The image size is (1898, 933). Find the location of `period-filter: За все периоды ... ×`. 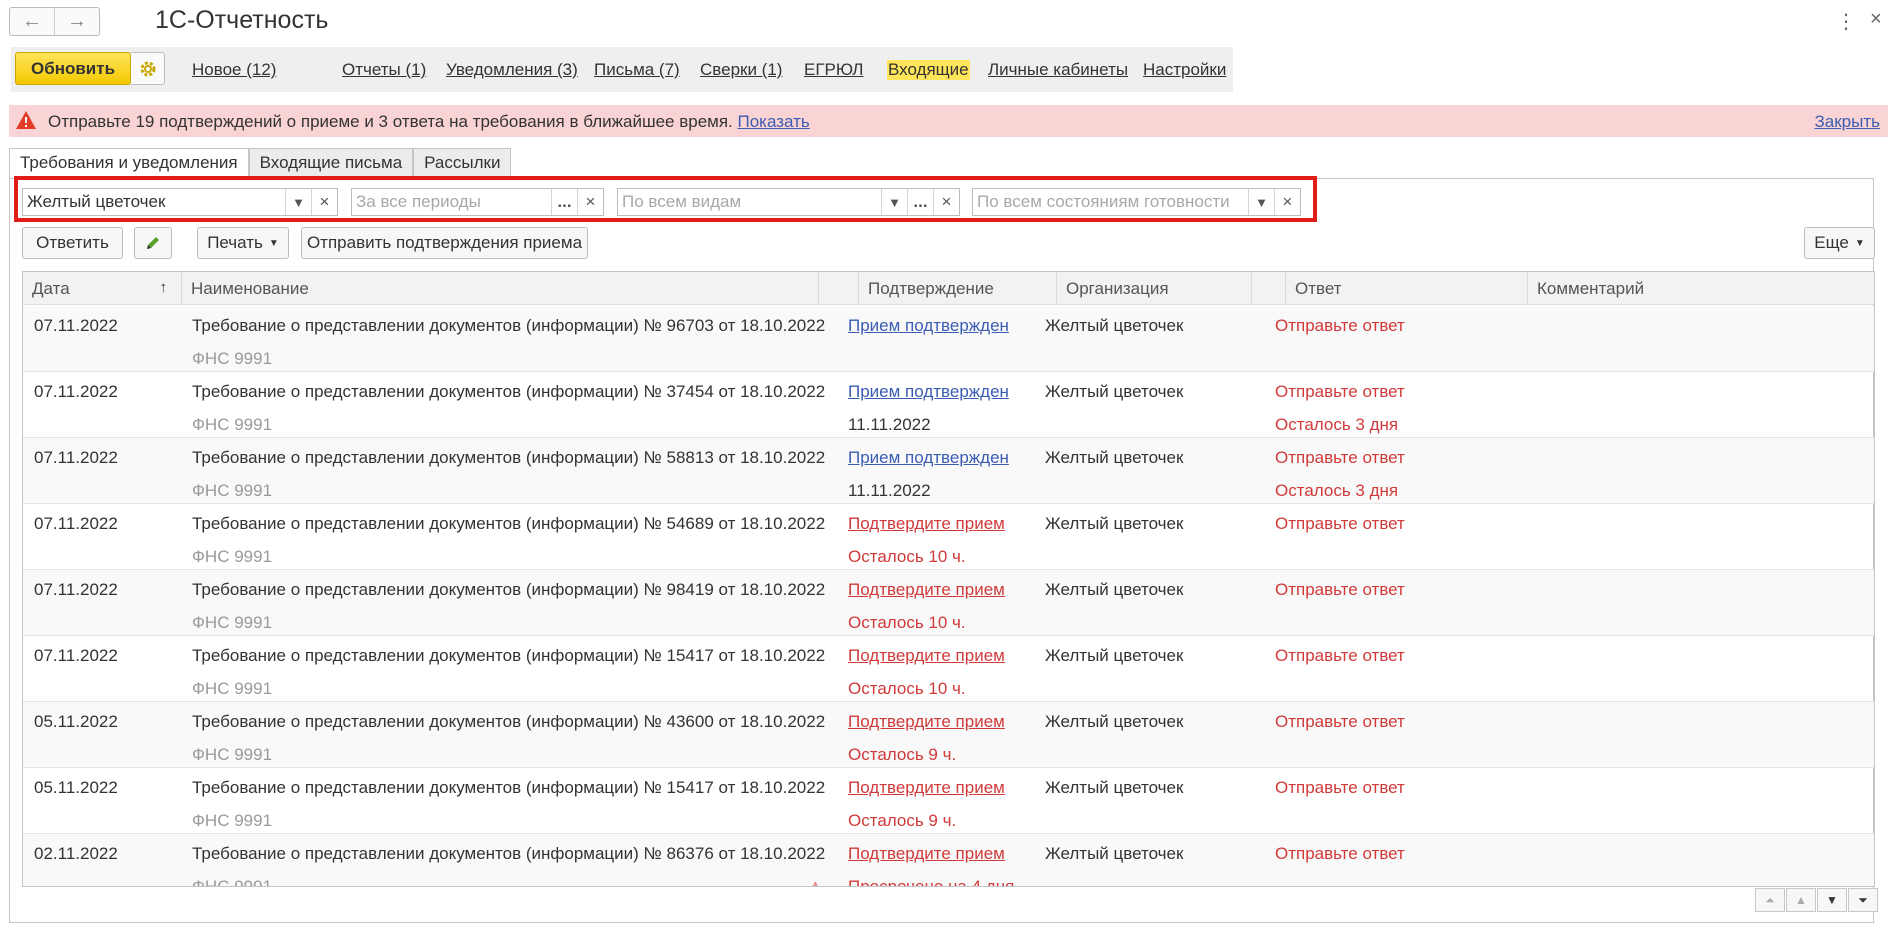

period-filter: За все периоды ... × is located at coordinates (477, 202).